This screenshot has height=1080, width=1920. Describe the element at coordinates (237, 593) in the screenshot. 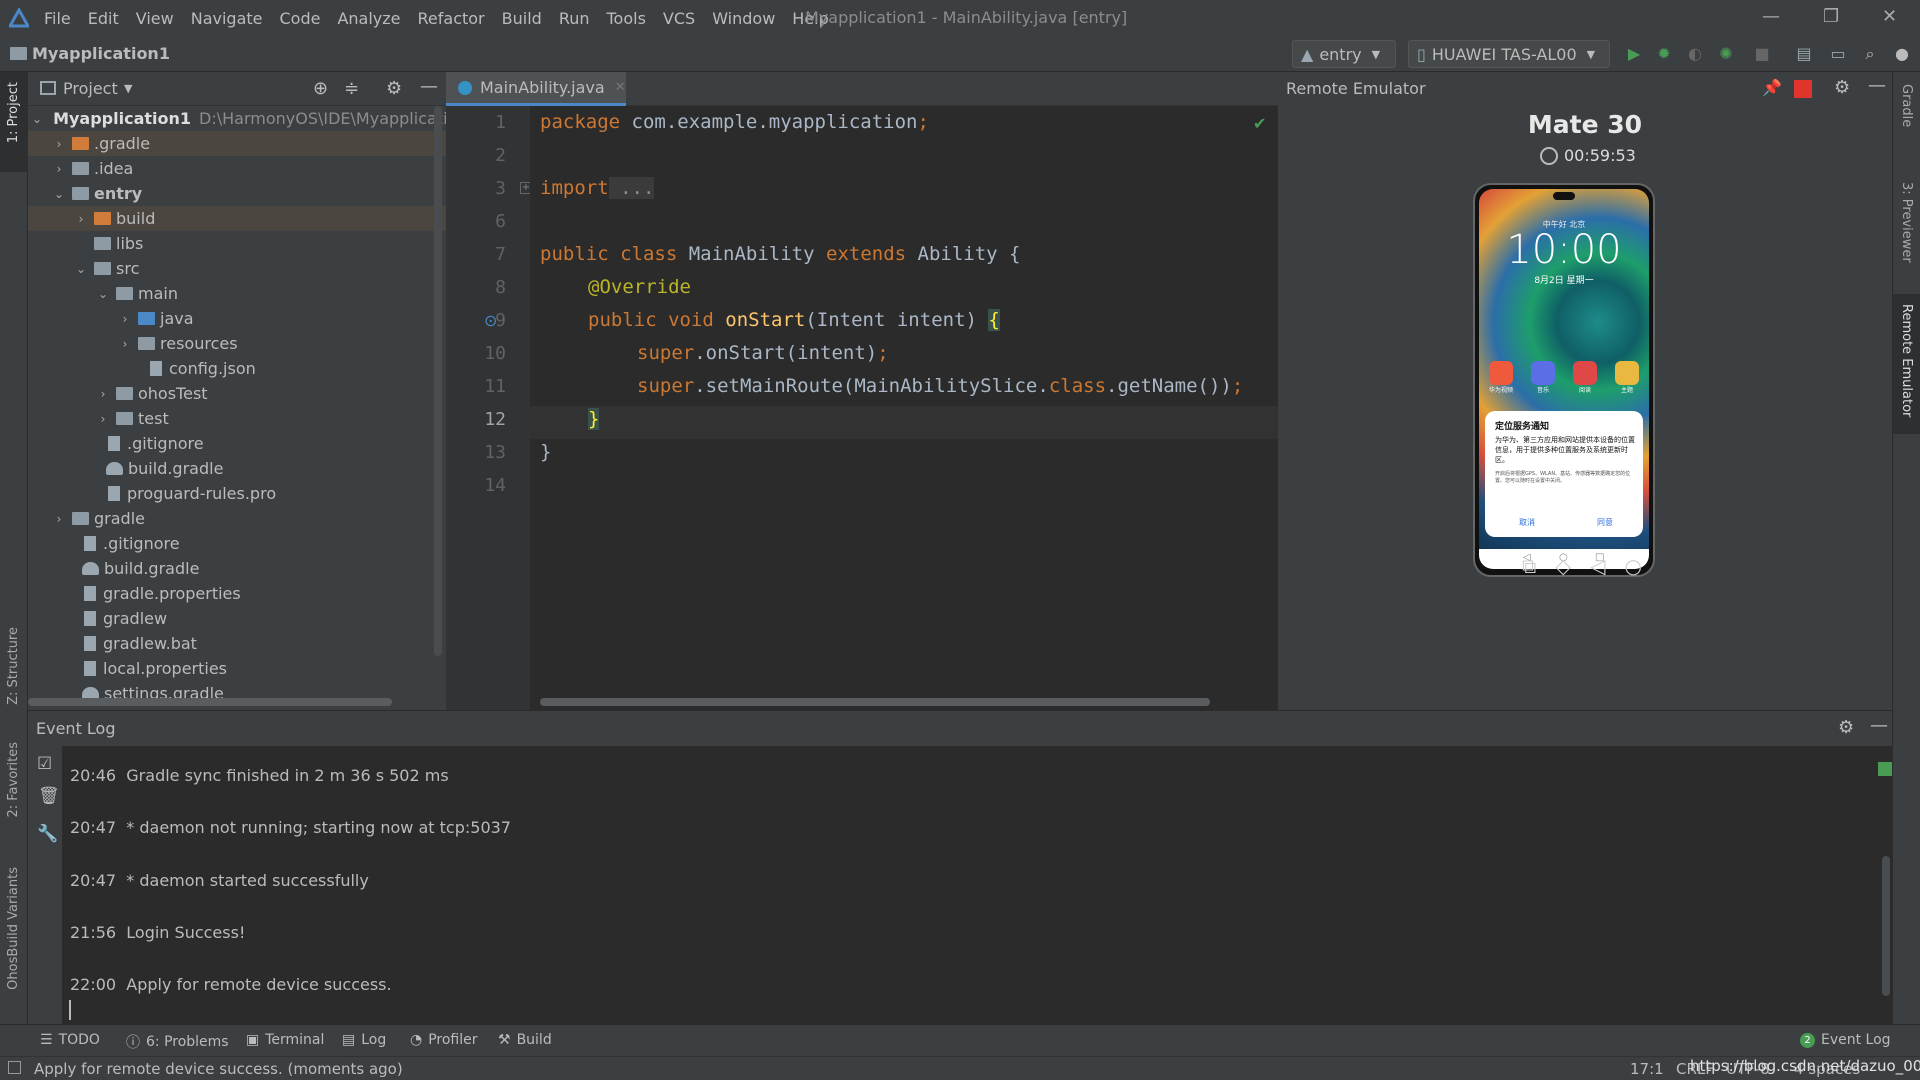

I see `tree-item-gradle-properties: gradle.properties` at that location.